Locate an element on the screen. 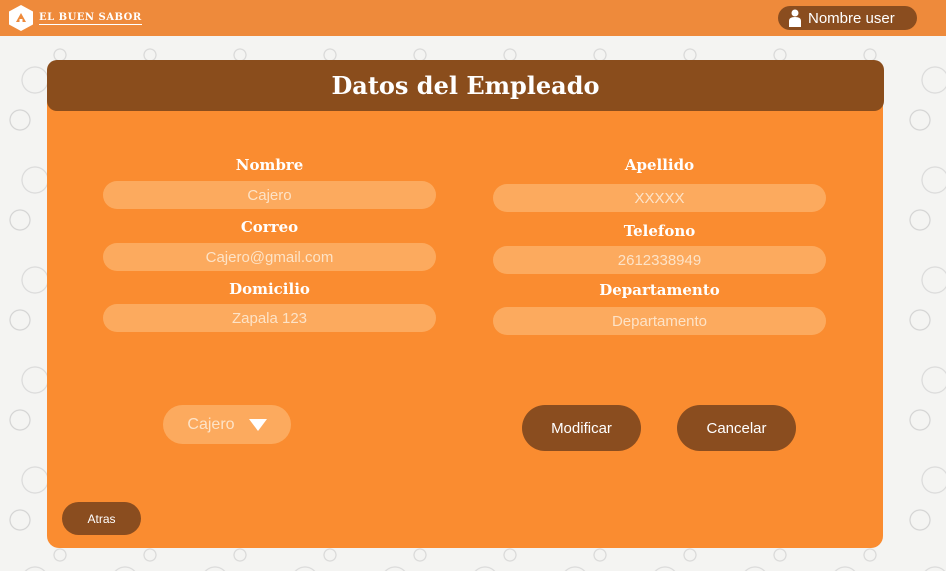 The height and width of the screenshot is (571, 946). apellido-label: Apellido is located at coordinates (659, 165).